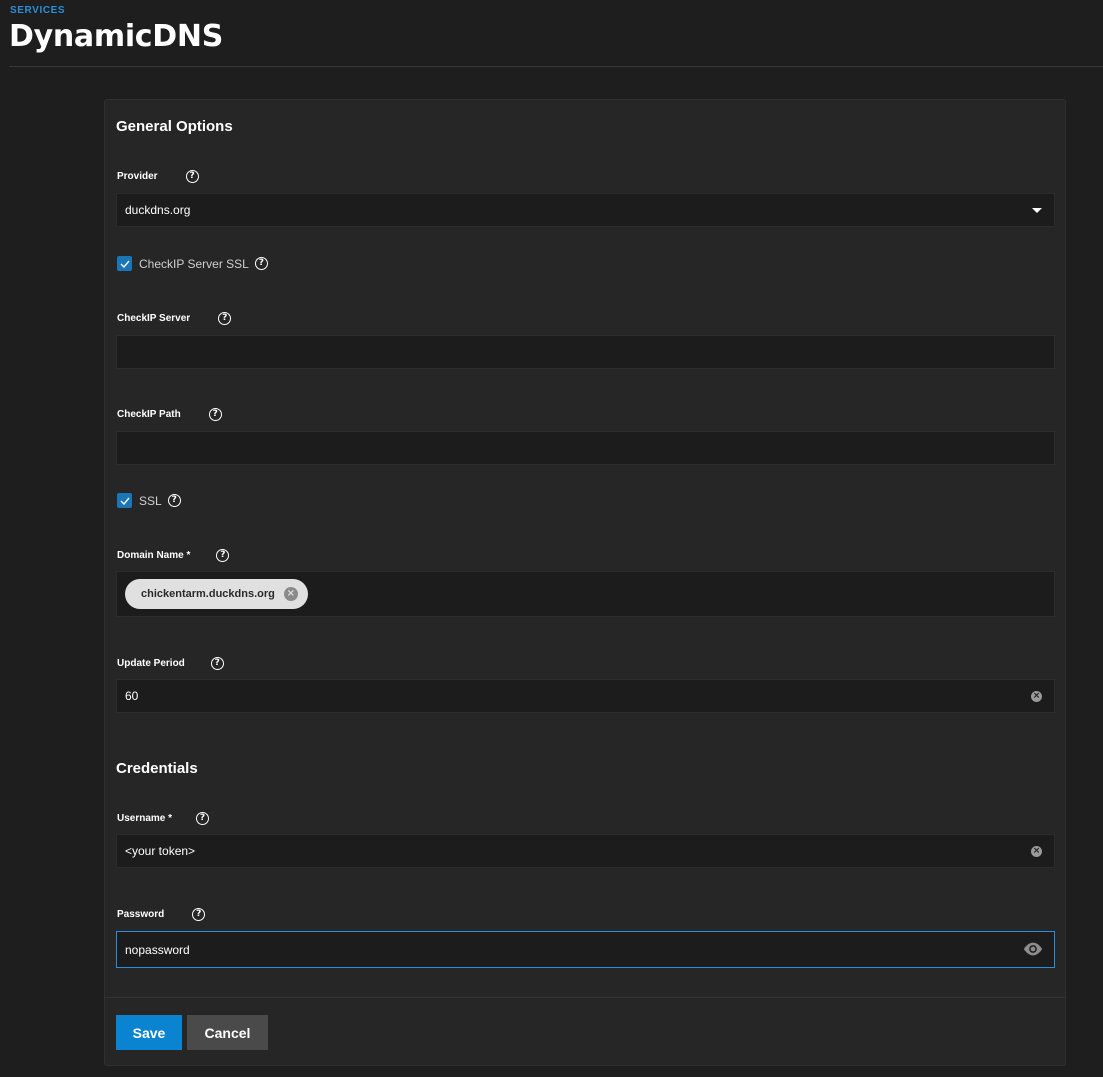 The height and width of the screenshot is (1077, 1103). I want to click on password-label: Password ?, so click(161, 914).